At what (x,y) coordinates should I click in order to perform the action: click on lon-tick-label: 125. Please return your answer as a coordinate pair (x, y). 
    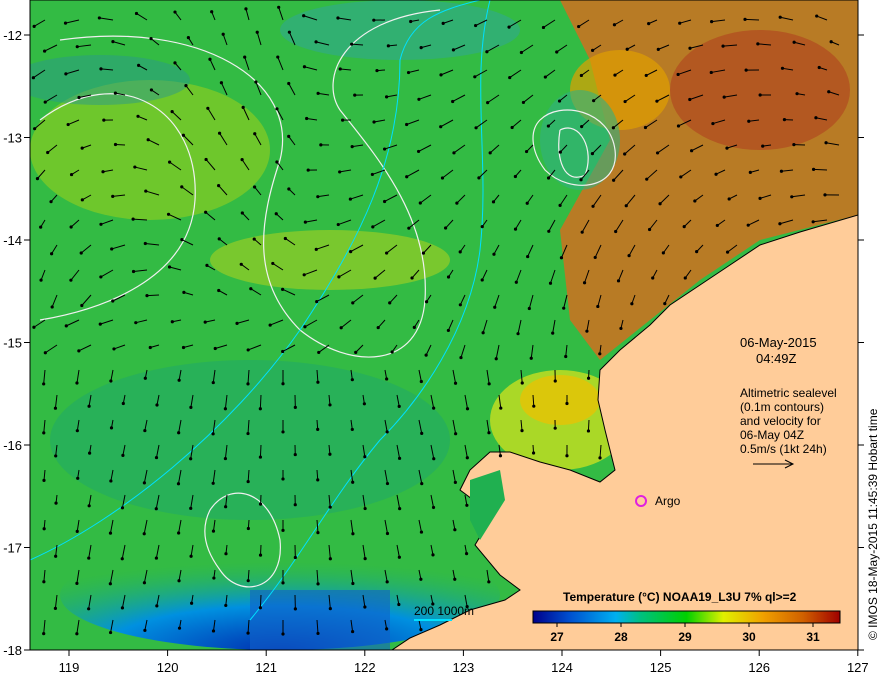
    Looking at the image, I should click on (661, 667).